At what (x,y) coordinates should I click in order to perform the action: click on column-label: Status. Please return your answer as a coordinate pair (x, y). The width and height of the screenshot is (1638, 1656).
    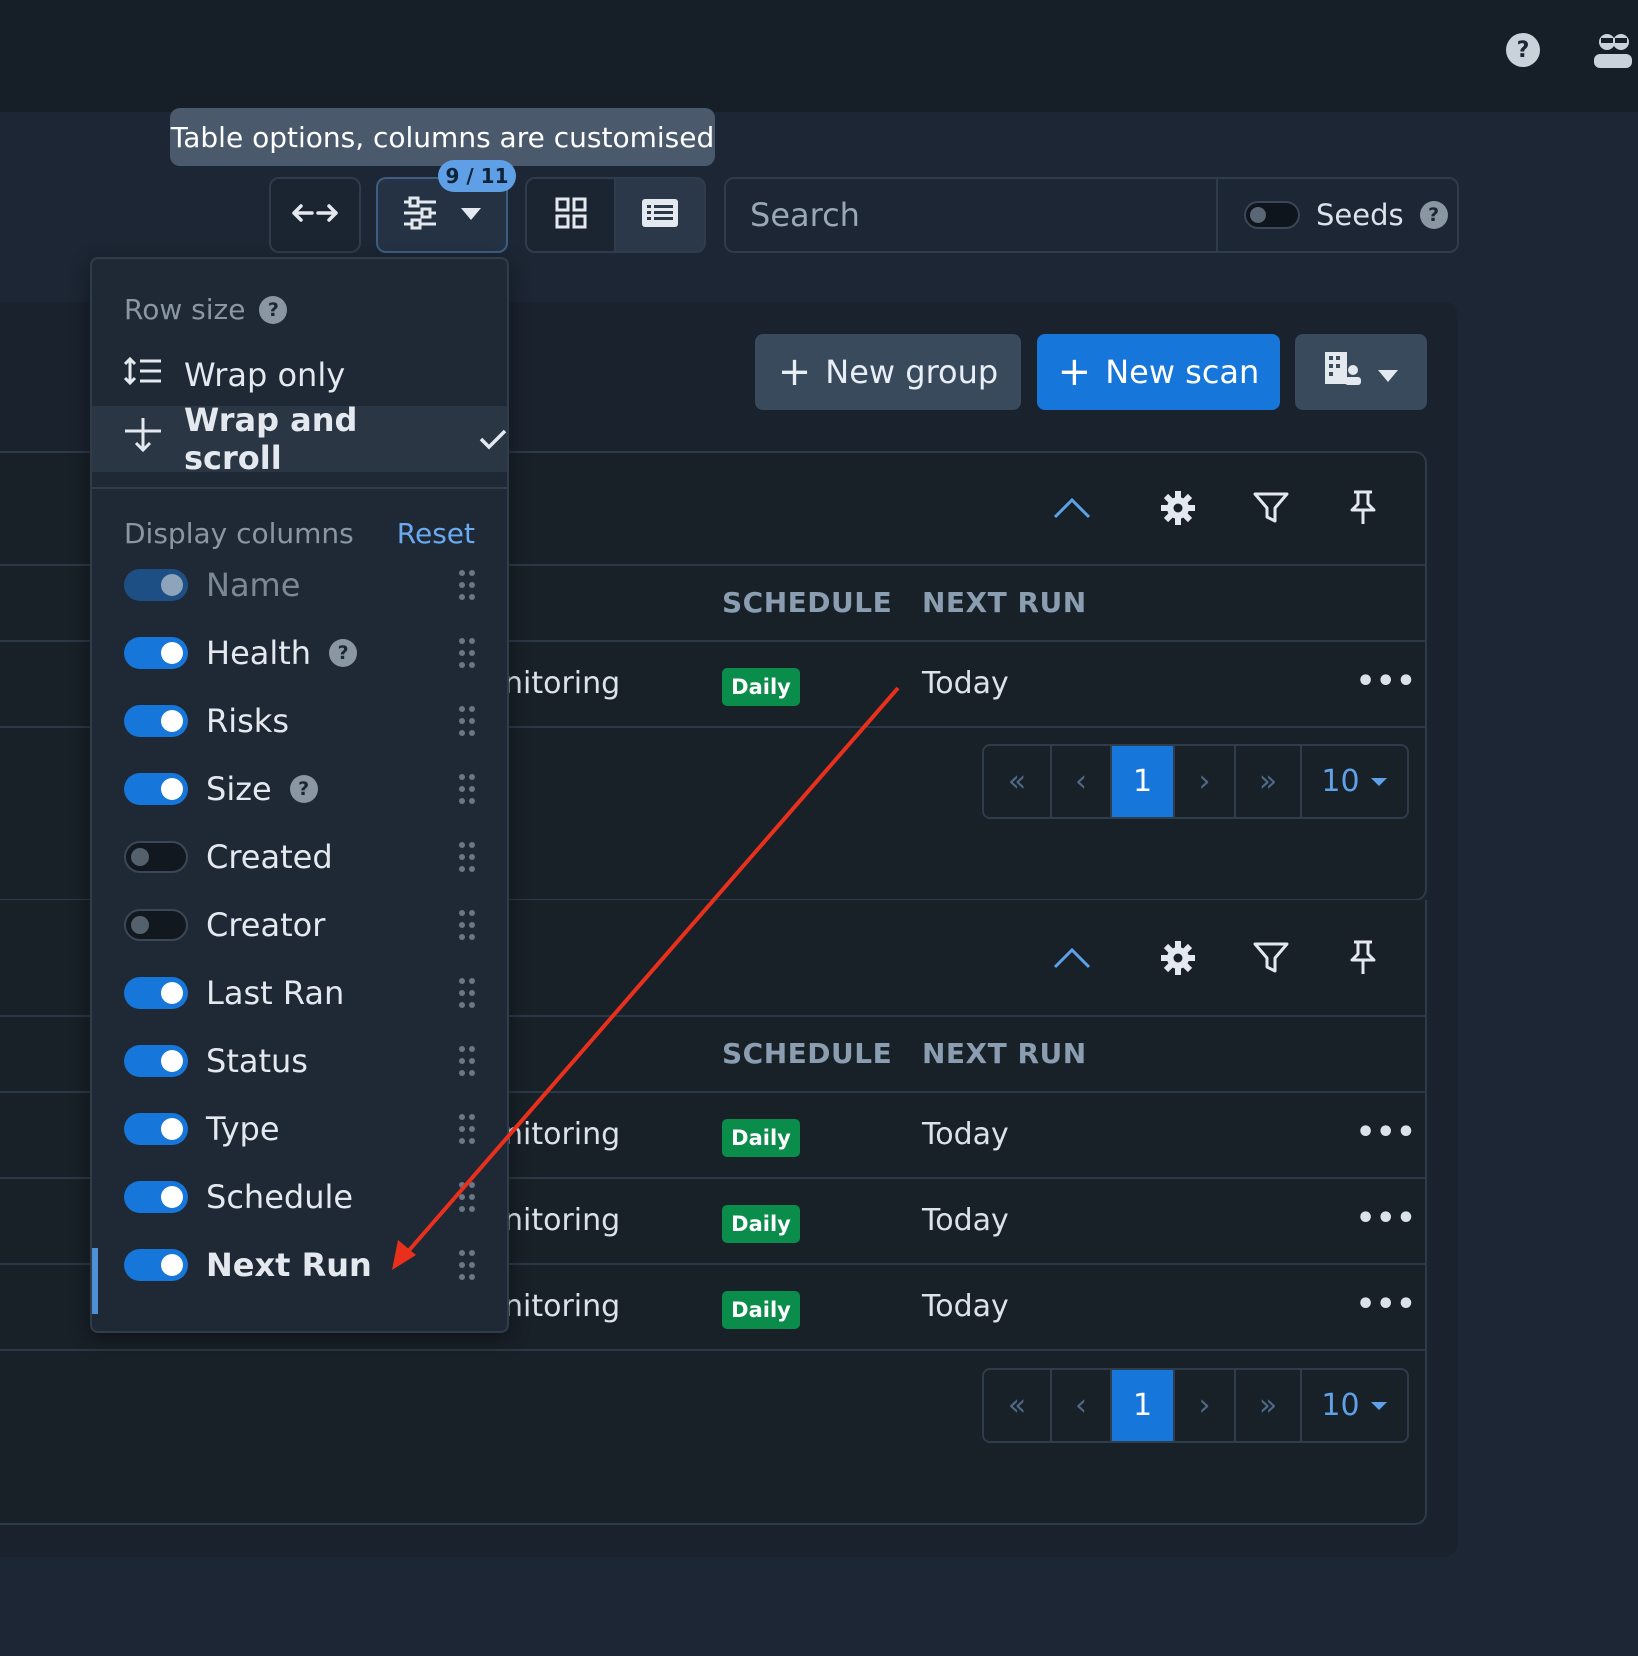
    Looking at the image, I should click on (257, 1061).